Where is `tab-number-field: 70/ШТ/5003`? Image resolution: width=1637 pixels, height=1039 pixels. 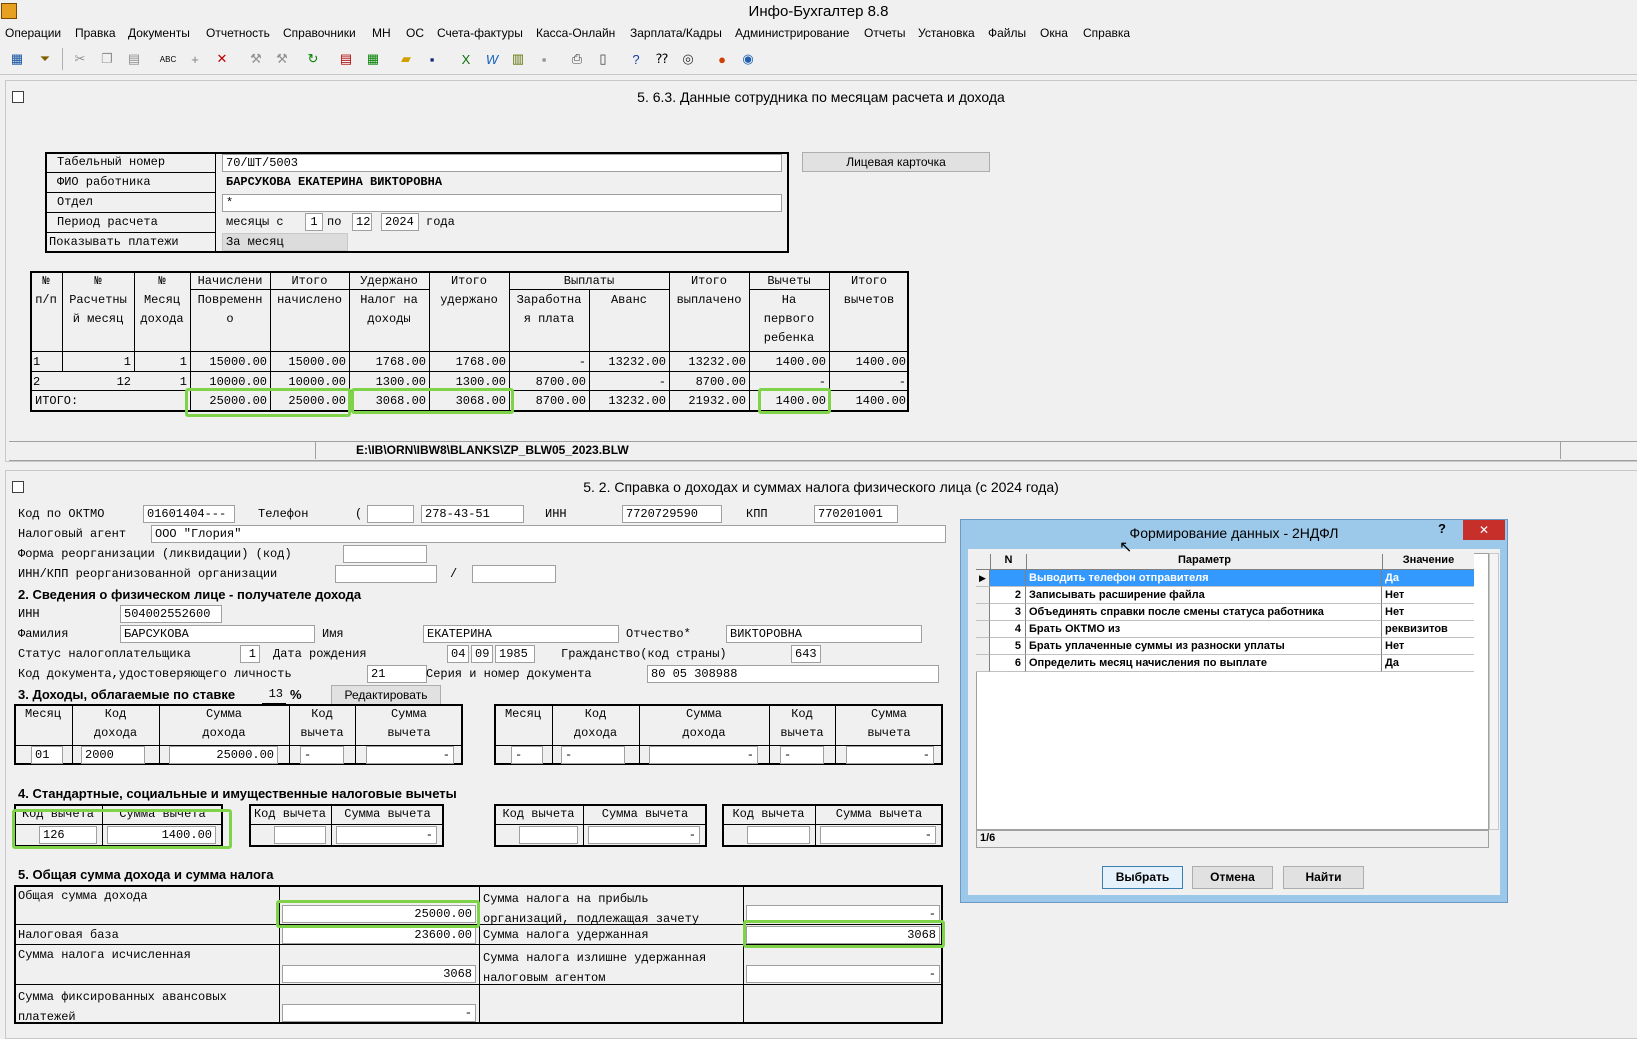 tab-number-field: 70/ШТ/5003 is located at coordinates (502, 163).